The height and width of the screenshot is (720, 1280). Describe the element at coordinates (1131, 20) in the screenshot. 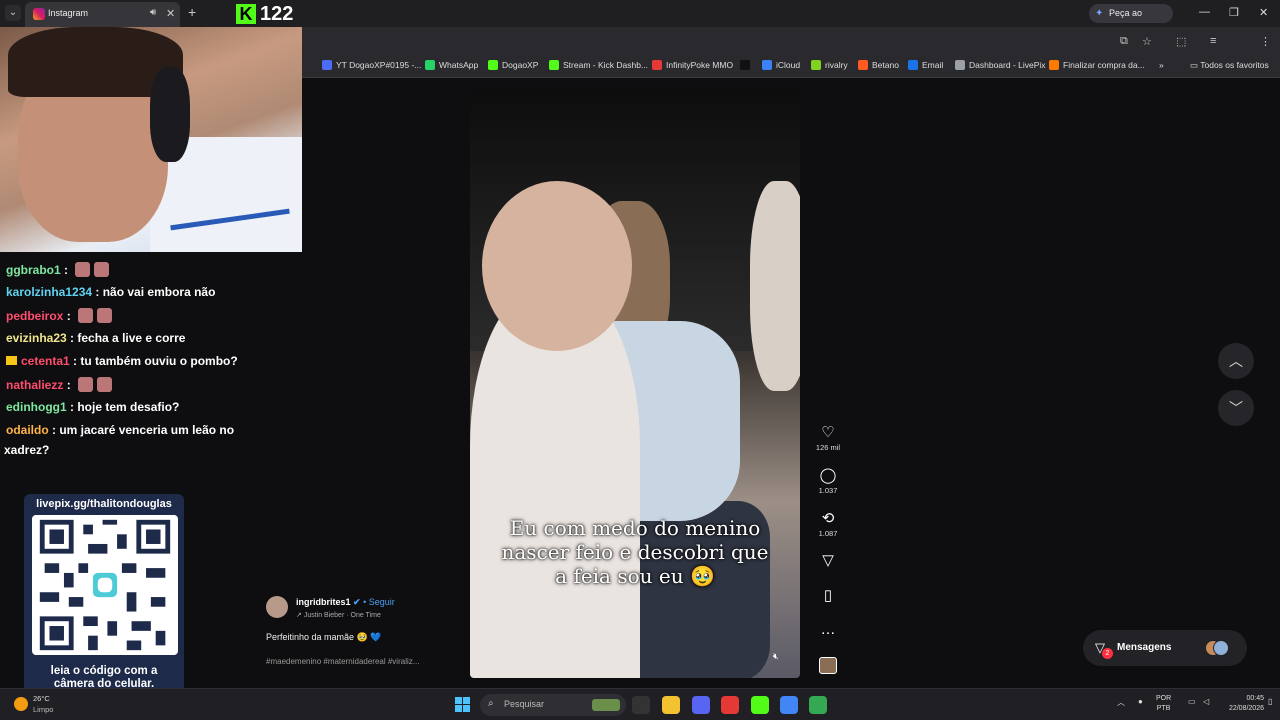

I see `gemini-button: ✦ Peça ao Gemini` at that location.